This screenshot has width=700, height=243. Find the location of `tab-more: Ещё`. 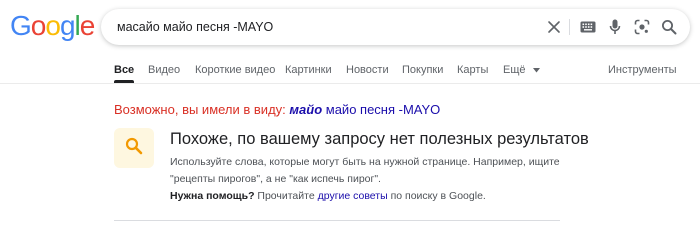

tab-more: Ещё is located at coordinates (521, 70).